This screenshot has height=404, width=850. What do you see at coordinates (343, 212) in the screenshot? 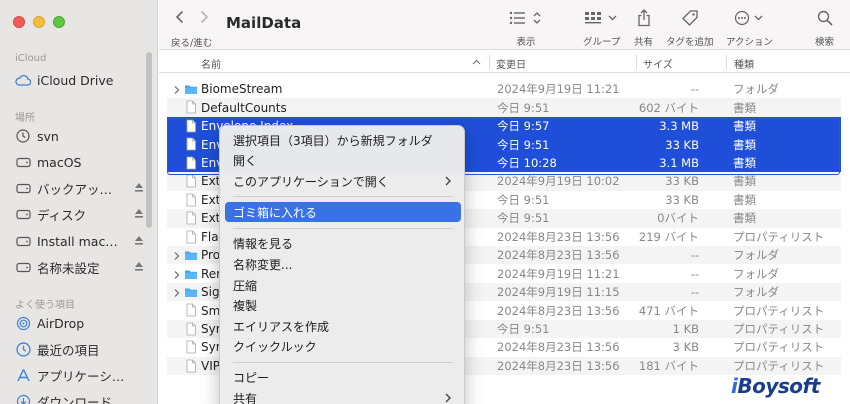
I see `menu-item-move-to-trash: ゴミ箱に入れる` at bounding box center [343, 212].